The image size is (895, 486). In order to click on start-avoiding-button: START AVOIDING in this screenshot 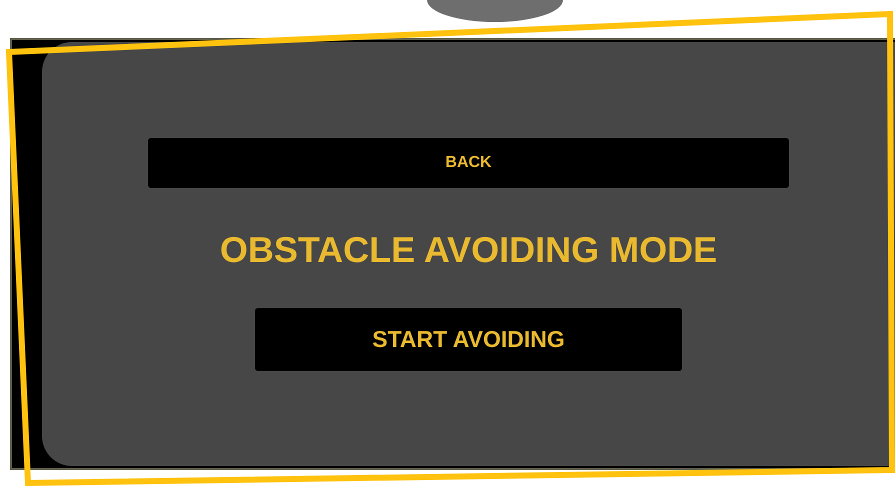, I will do `click(468, 339)`.